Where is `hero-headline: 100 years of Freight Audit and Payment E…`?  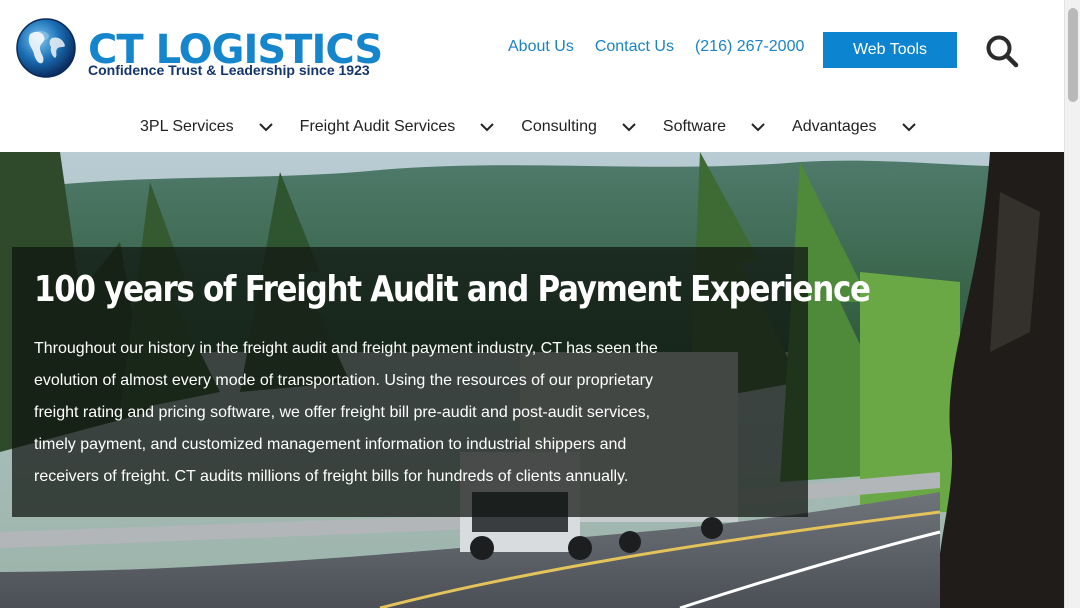
hero-headline: 100 years of Freight Audit and Payment E… is located at coordinates (452, 289).